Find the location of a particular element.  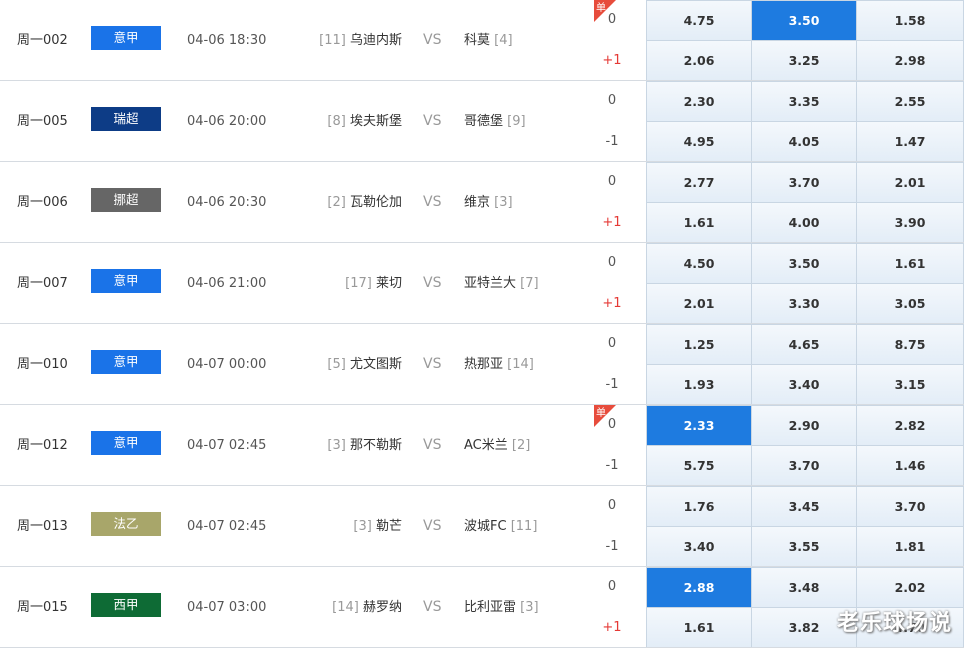

away-team: 维京 [3] is located at coordinates (488, 202).